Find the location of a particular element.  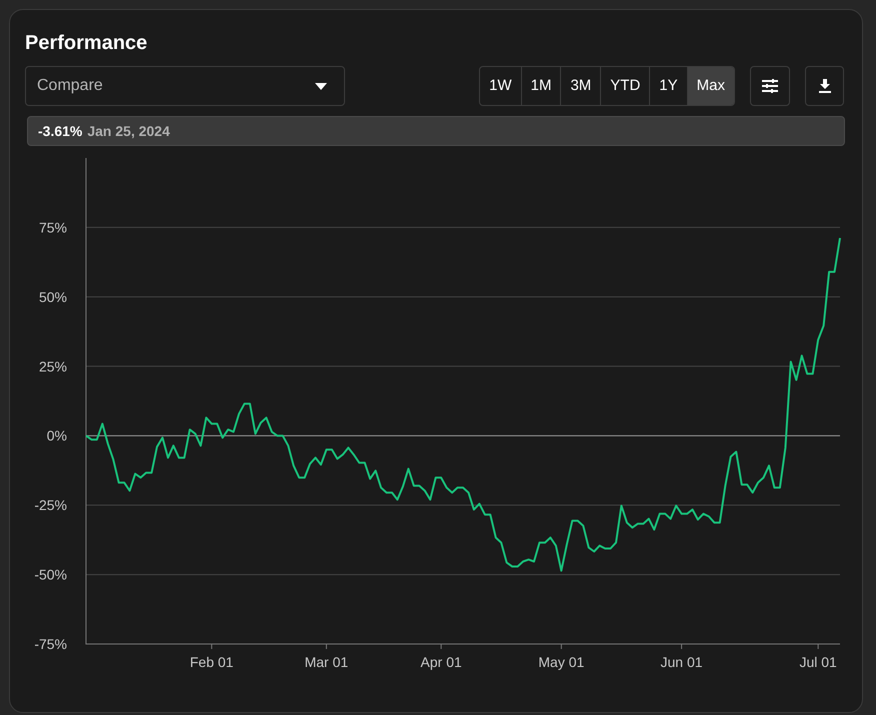

range-tab: YTD is located at coordinates (625, 86).